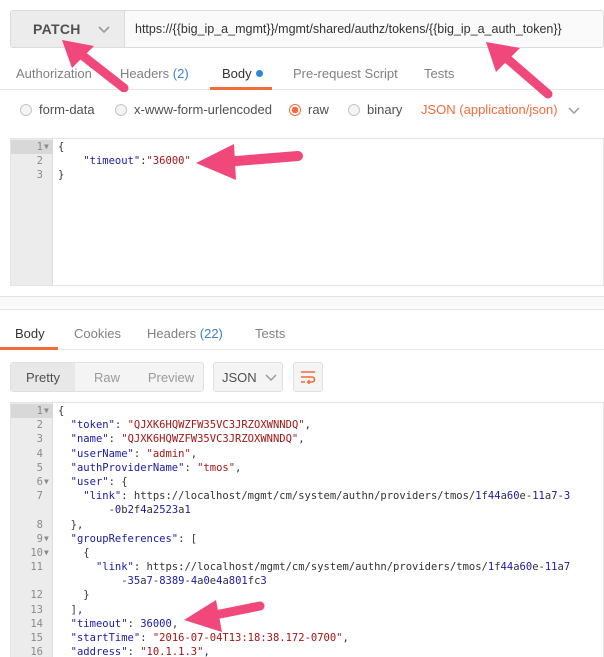 This screenshot has width=604, height=657. I want to click on line-number: 10, so click(36, 552).